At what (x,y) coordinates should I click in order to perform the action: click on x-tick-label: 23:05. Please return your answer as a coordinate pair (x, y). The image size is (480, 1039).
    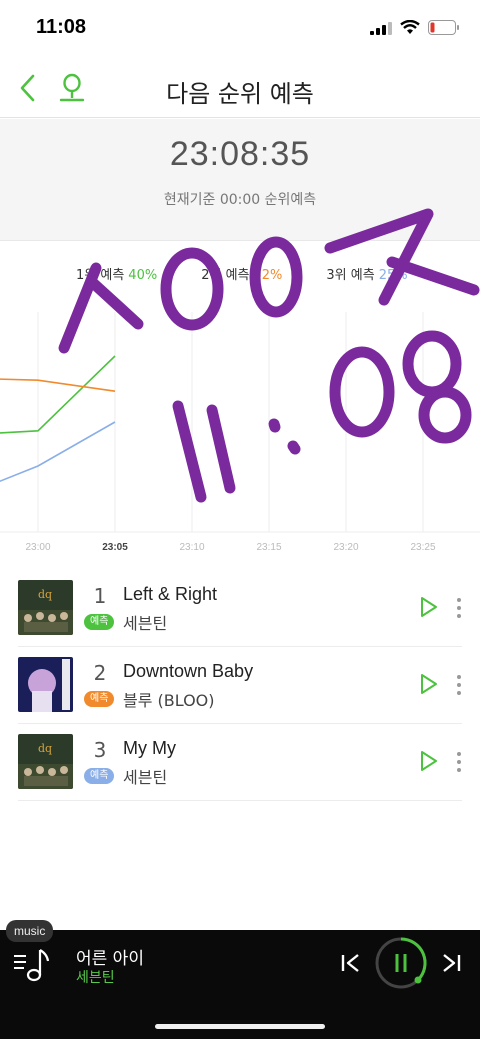
    Looking at the image, I should click on (115, 547).